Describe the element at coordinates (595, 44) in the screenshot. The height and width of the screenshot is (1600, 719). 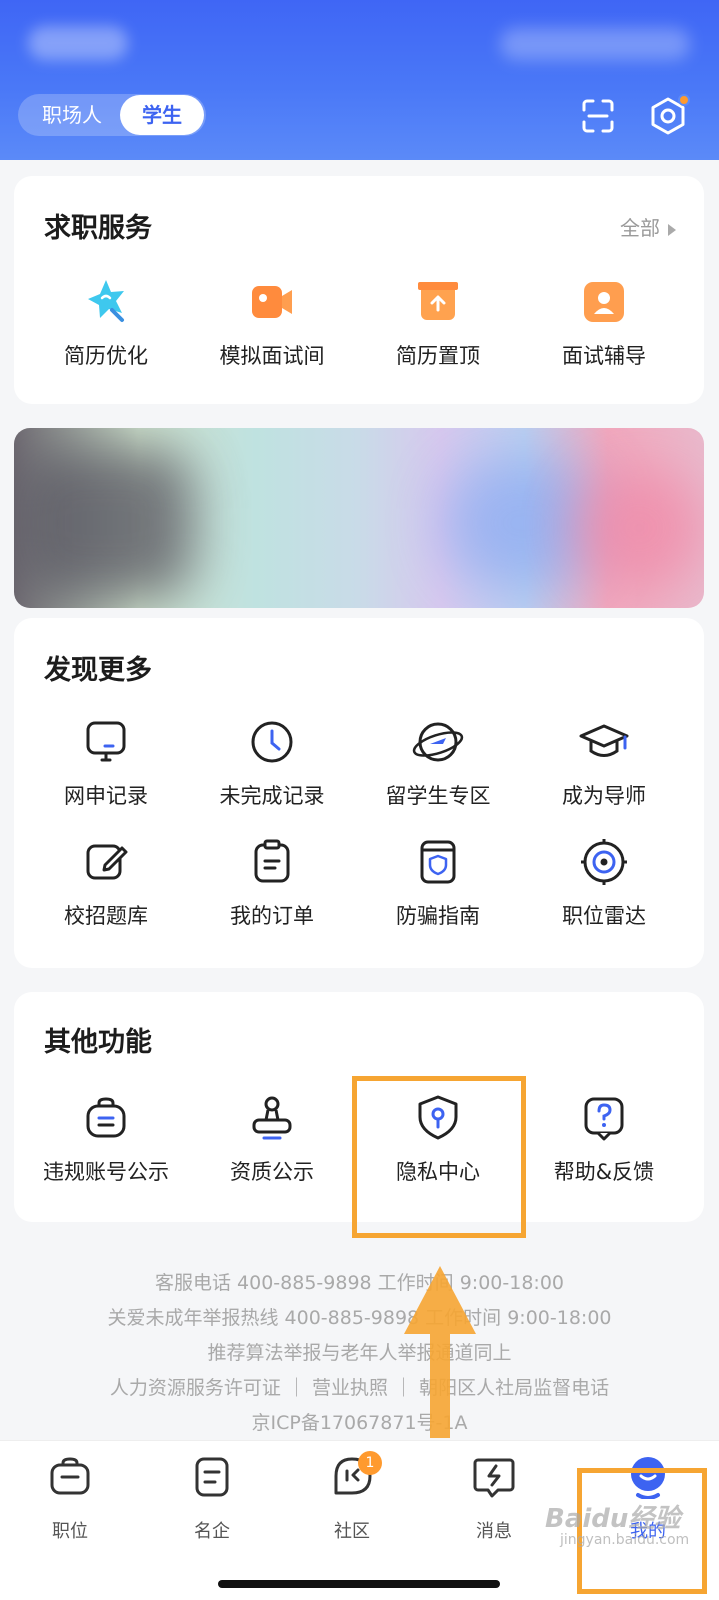
I see `blurred-info` at that location.